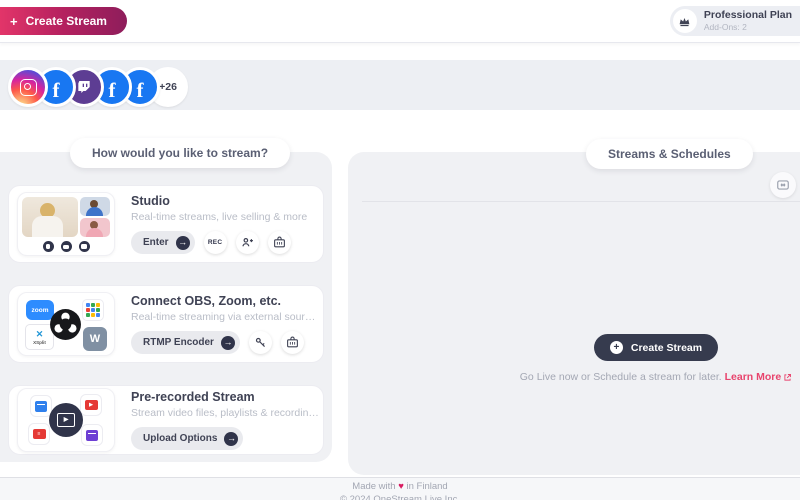 The height and width of the screenshot is (500, 800). Describe the element at coordinates (98, 87) in the screenshot. I see `connected-accounts: f f f +26` at that location.